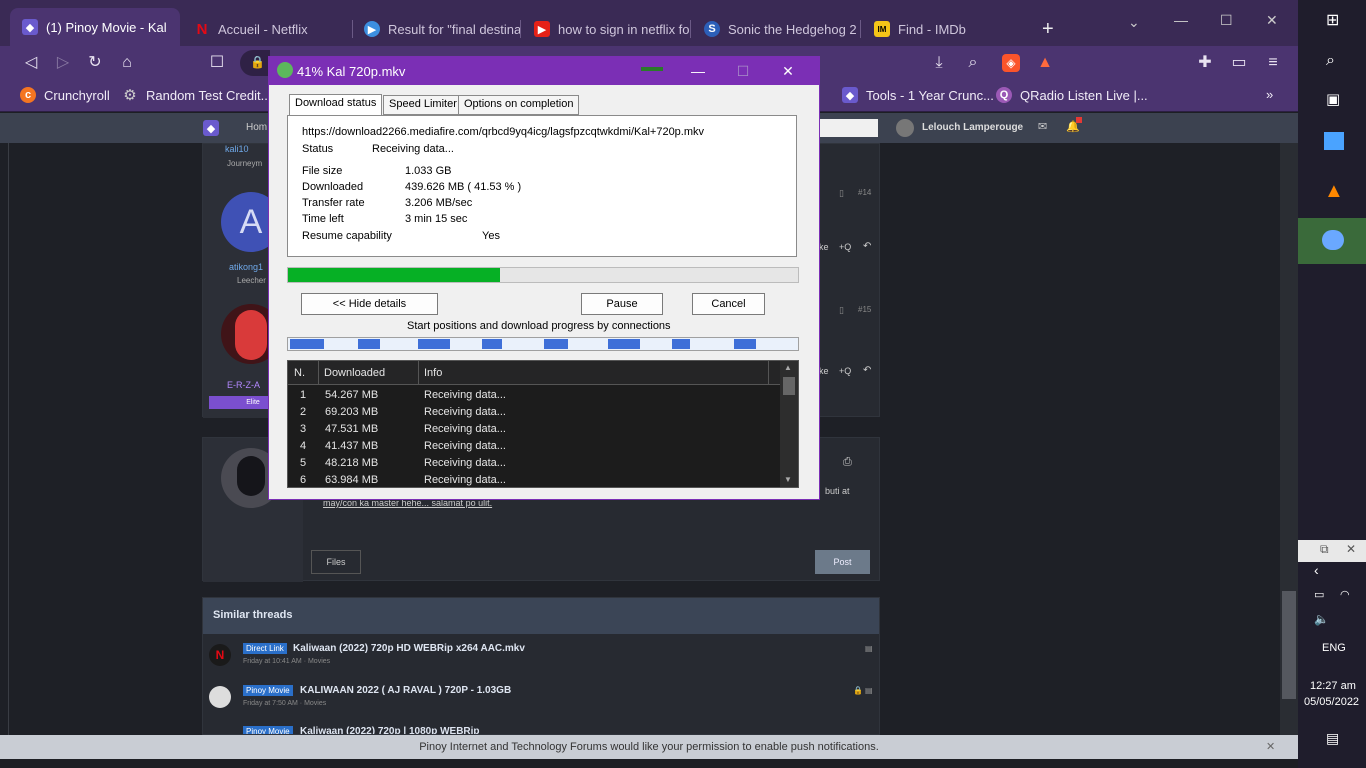 The image size is (1366, 768). I want to click on forum-logo-icon: ◆, so click(211, 128).